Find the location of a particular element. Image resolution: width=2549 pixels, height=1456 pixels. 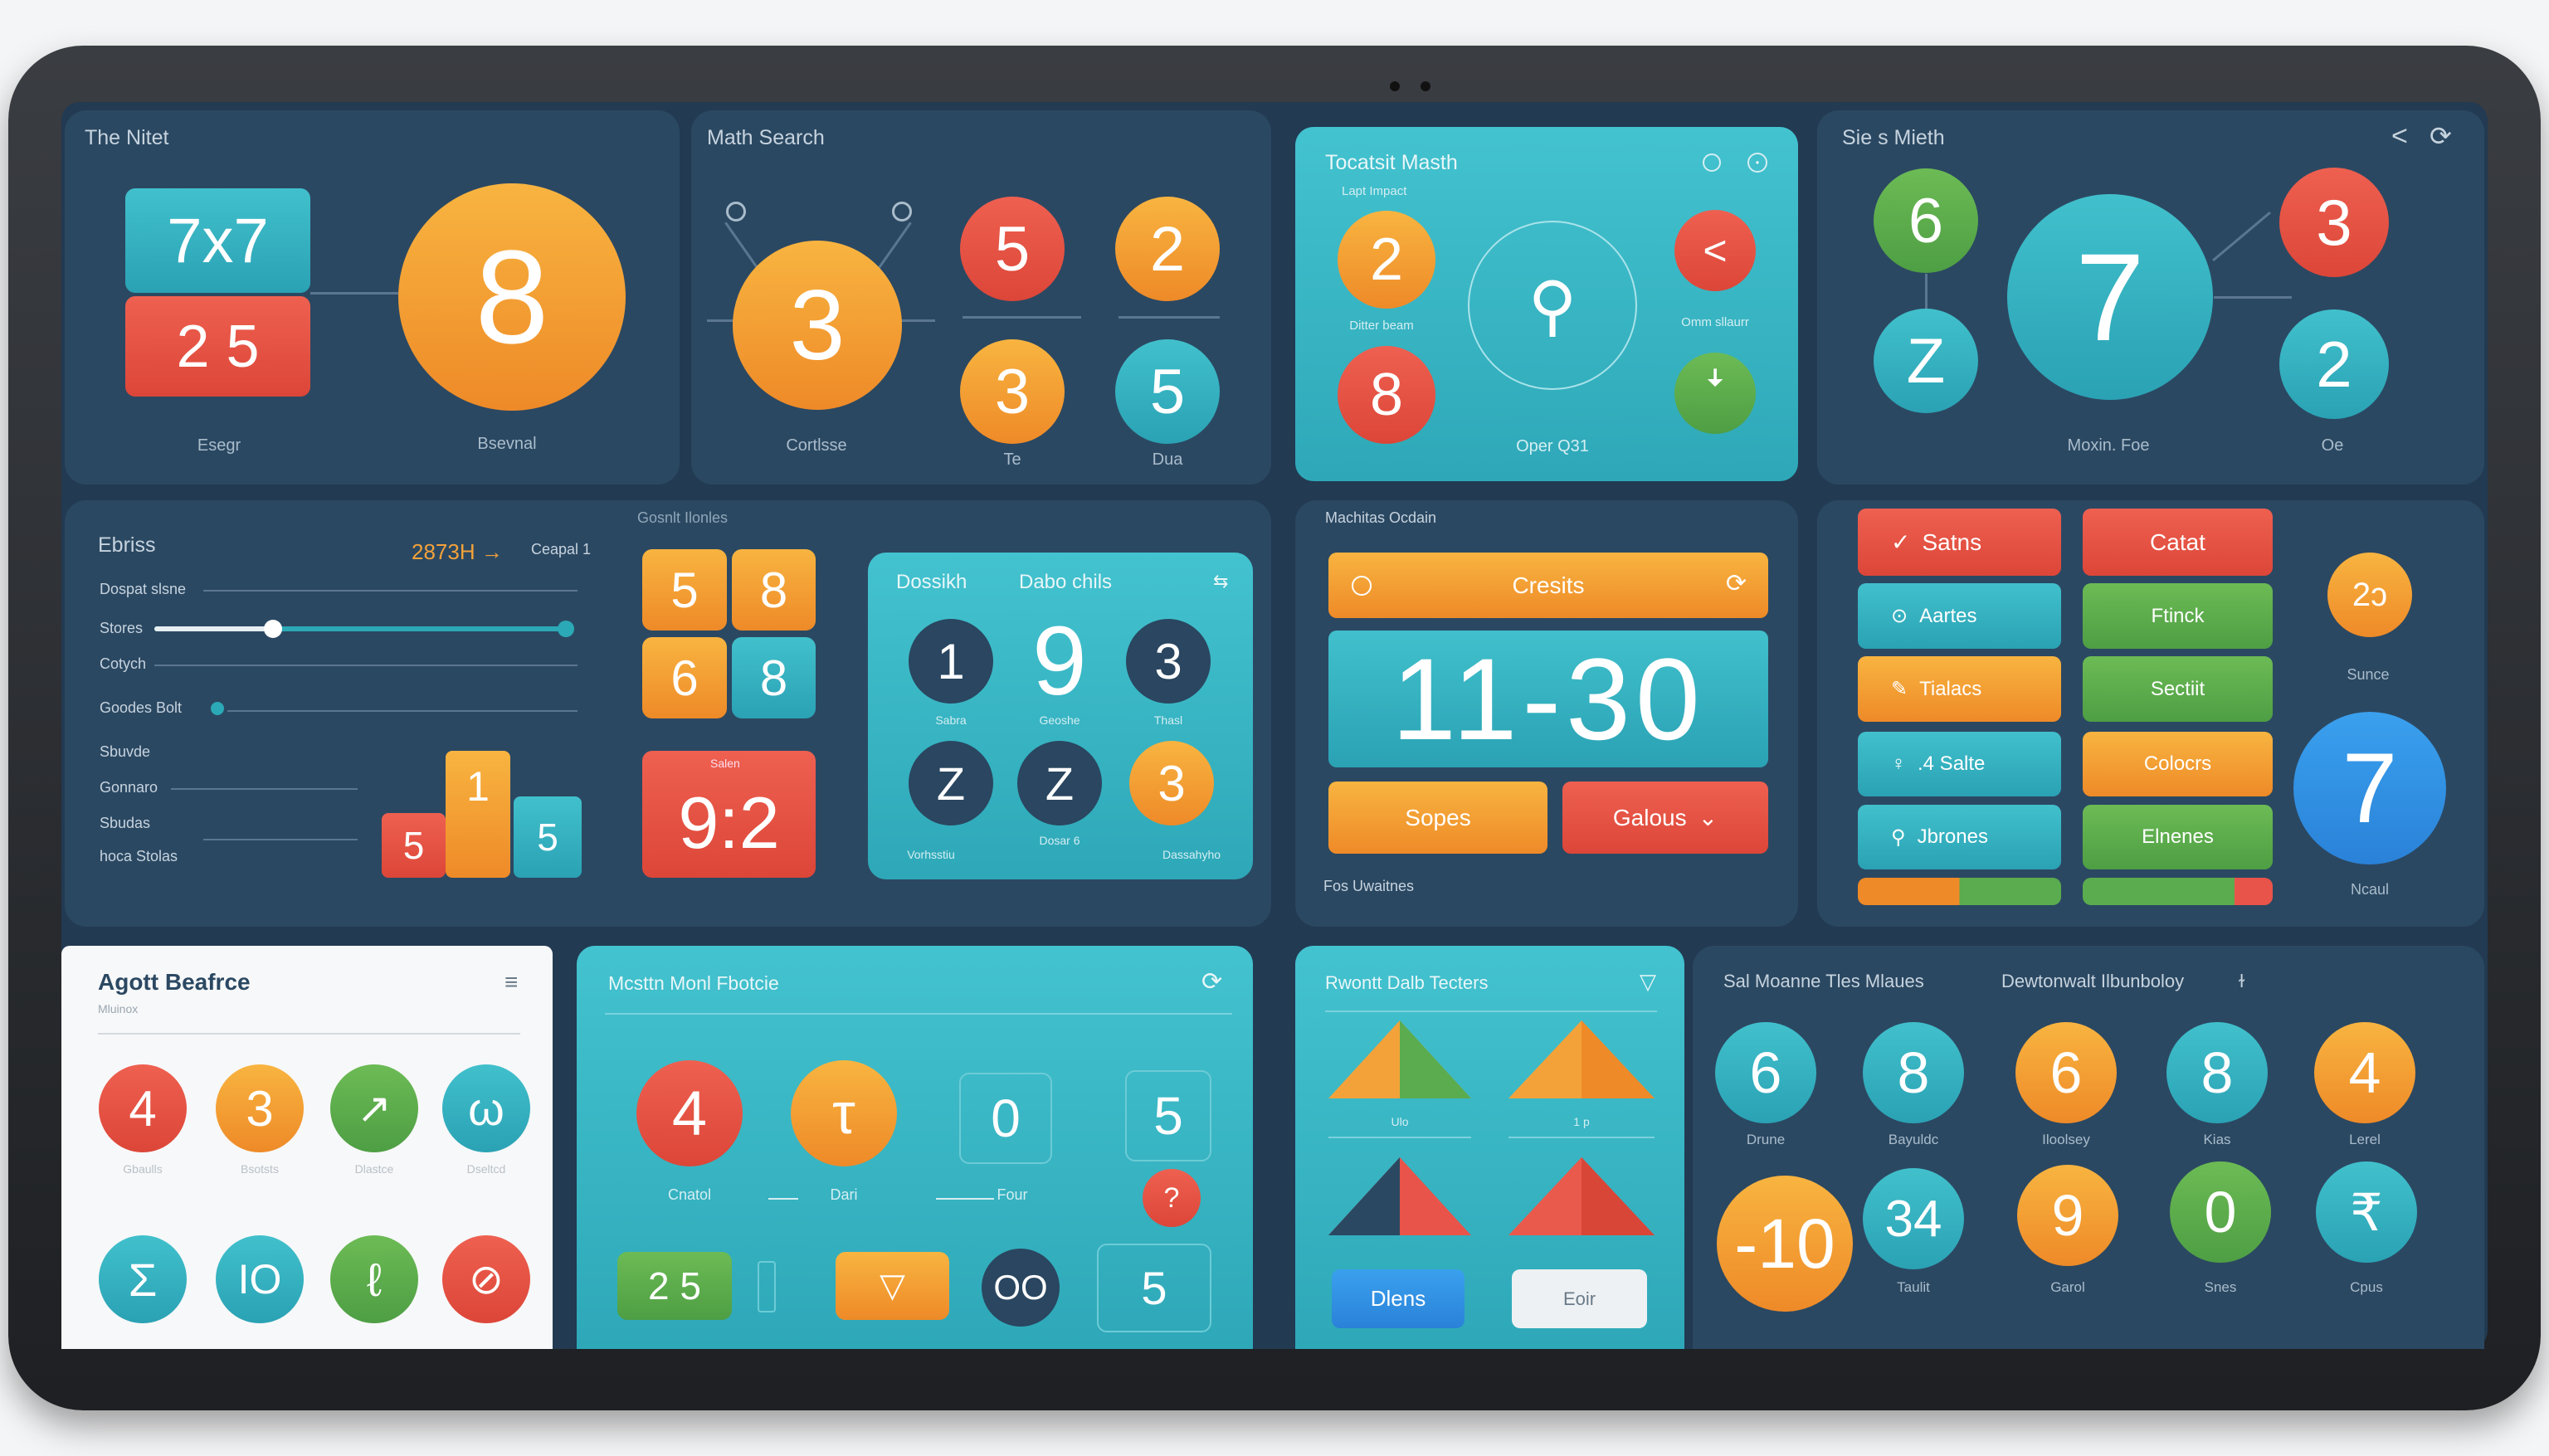

divider is located at coordinates (918, 1014).